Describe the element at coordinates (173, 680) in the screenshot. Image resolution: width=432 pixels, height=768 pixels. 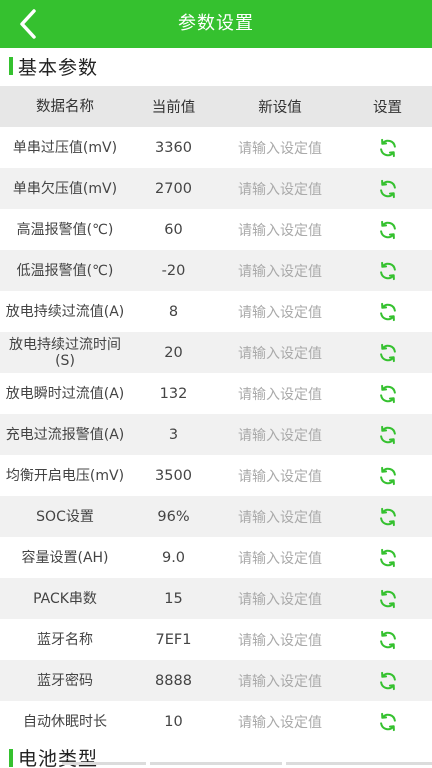
I see `param-current-value: 8888` at that location.